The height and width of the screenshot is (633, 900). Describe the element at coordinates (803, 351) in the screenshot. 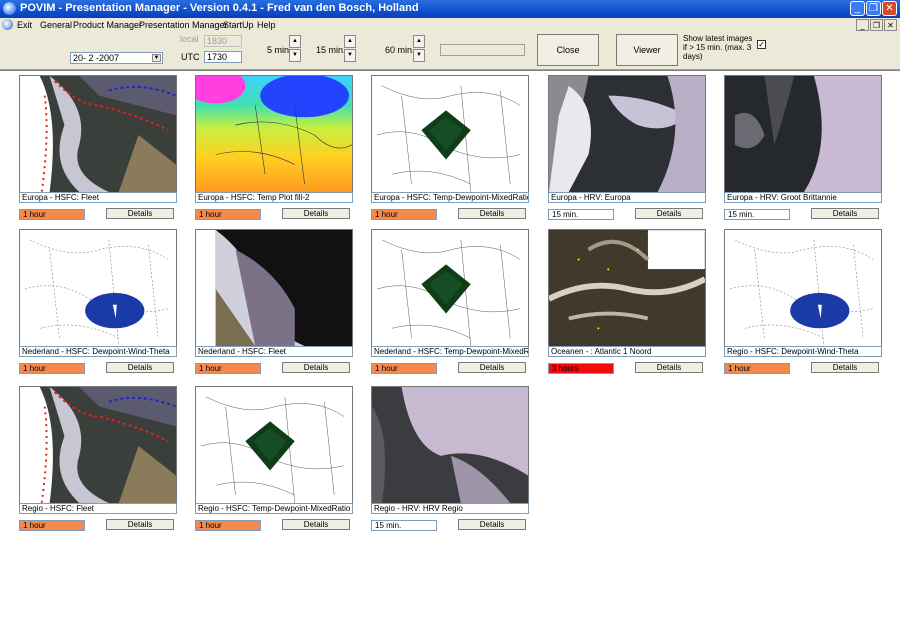

I see `tile-caption: Regio - HSFC: Dewpoint-Wind-Theta` at that location.